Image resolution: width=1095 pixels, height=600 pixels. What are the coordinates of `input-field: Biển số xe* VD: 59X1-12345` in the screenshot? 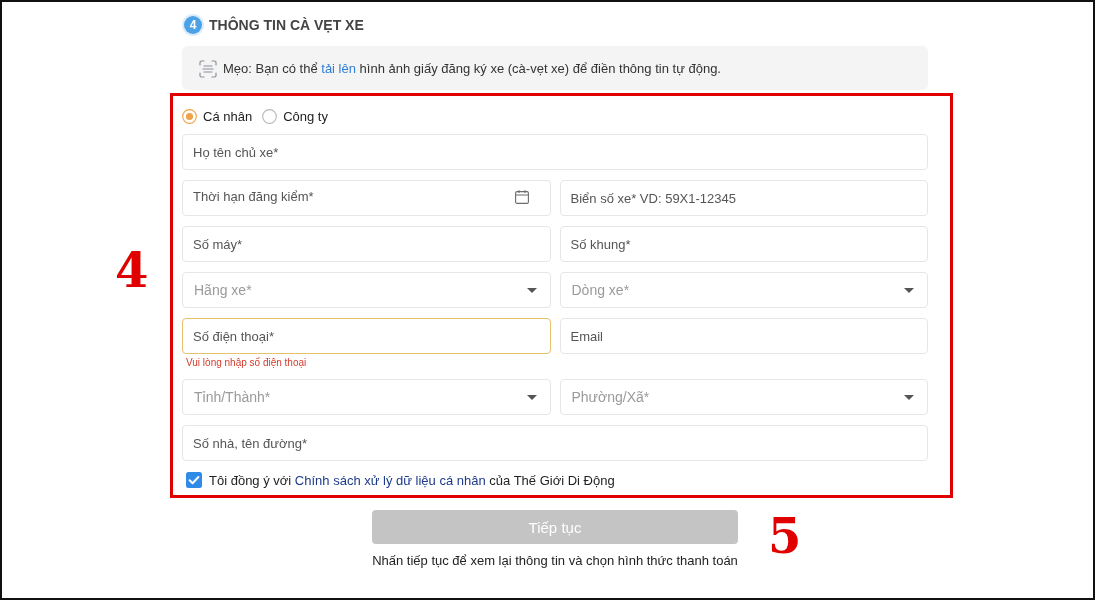 It's located at (743, 198).